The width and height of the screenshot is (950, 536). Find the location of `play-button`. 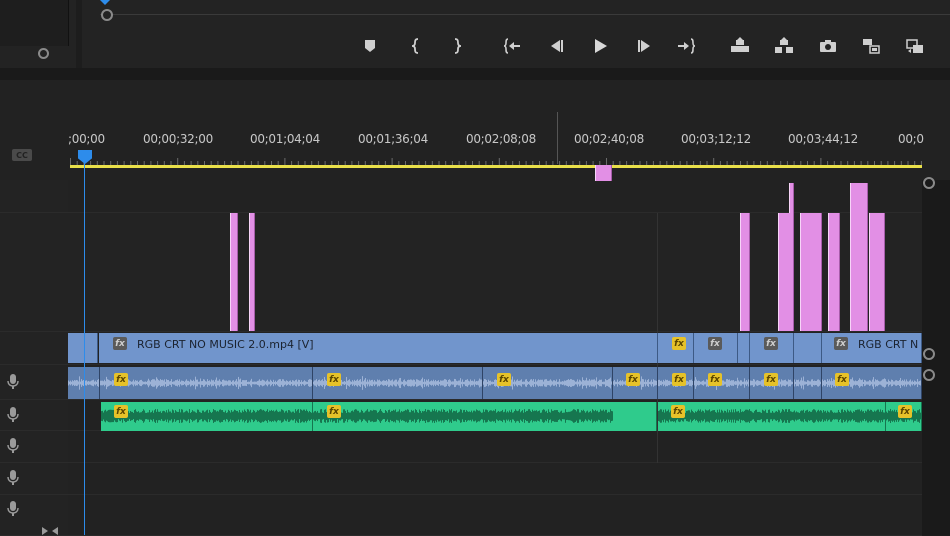

play-button is located at coordinates (600, 46).